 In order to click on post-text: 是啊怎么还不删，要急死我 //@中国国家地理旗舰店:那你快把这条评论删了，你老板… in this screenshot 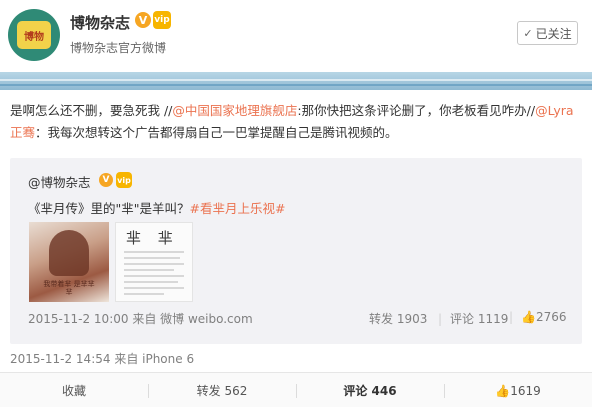, I will do `click(297, 122)`.